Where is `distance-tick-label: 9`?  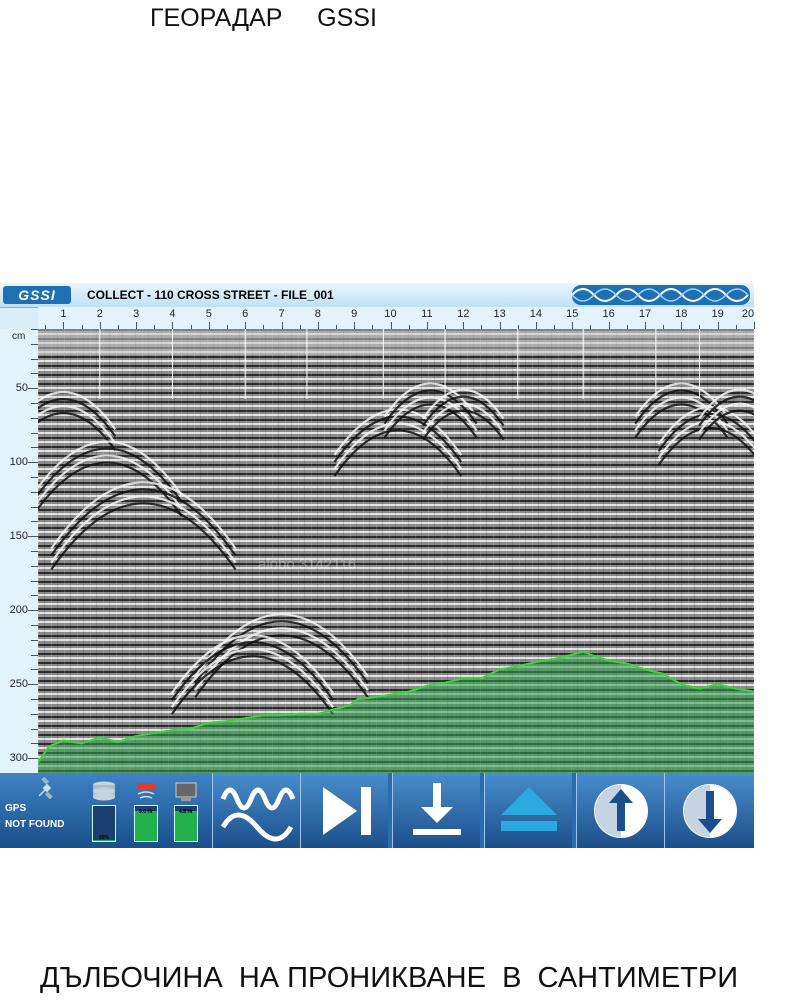 distance-tick-label: 9 is located at coordinates (354, 314).